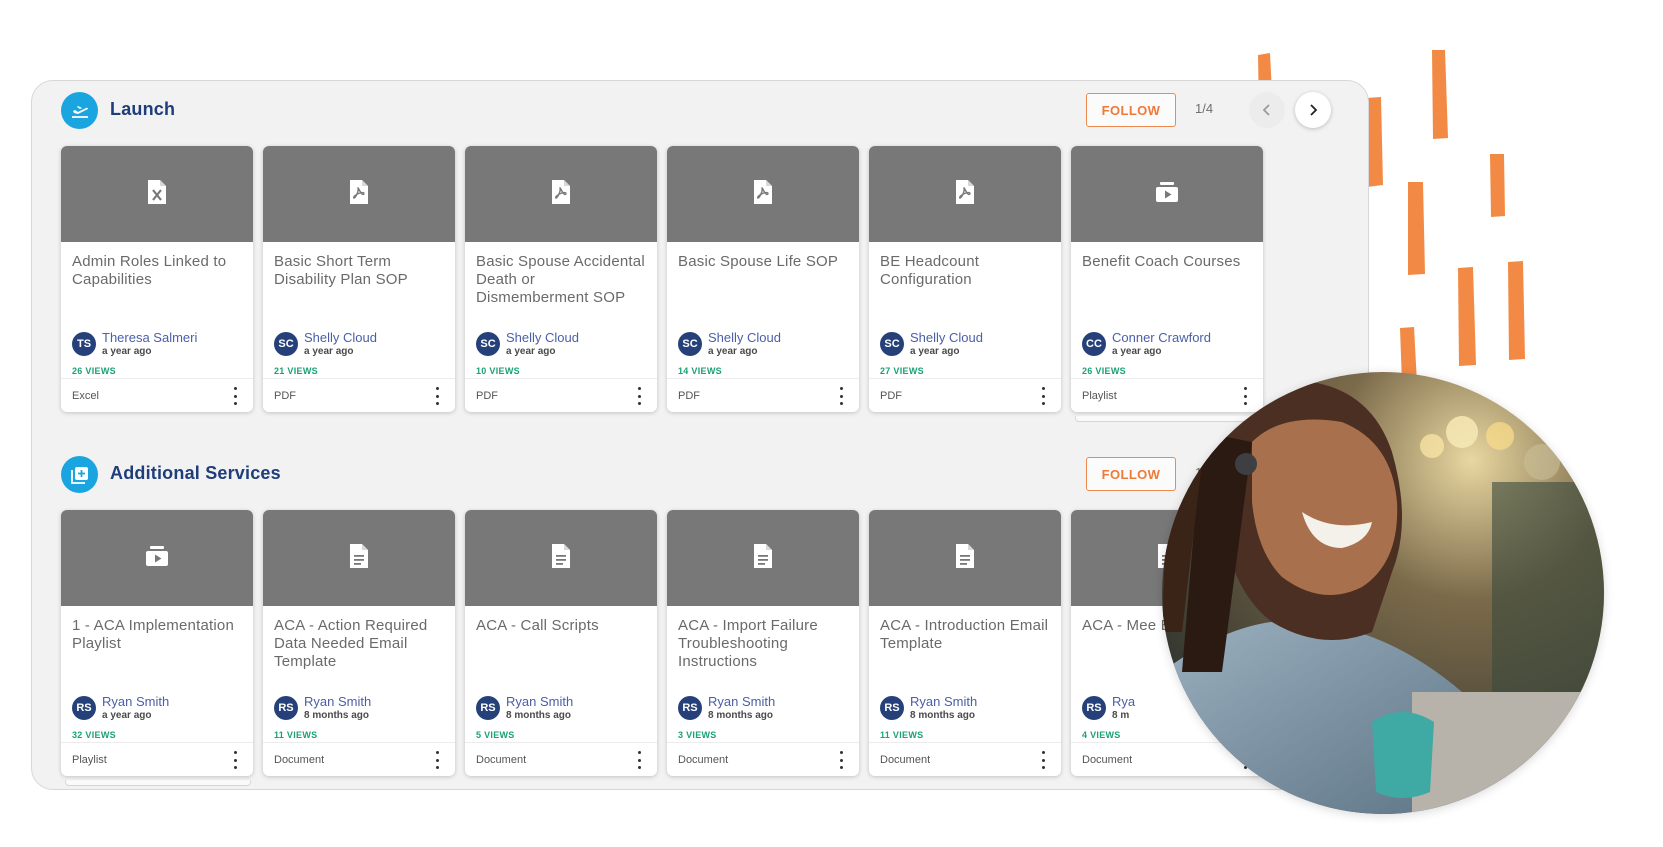  I want to click on section-header: Additional ServicesFOLLOW1/, so click(700, 476).